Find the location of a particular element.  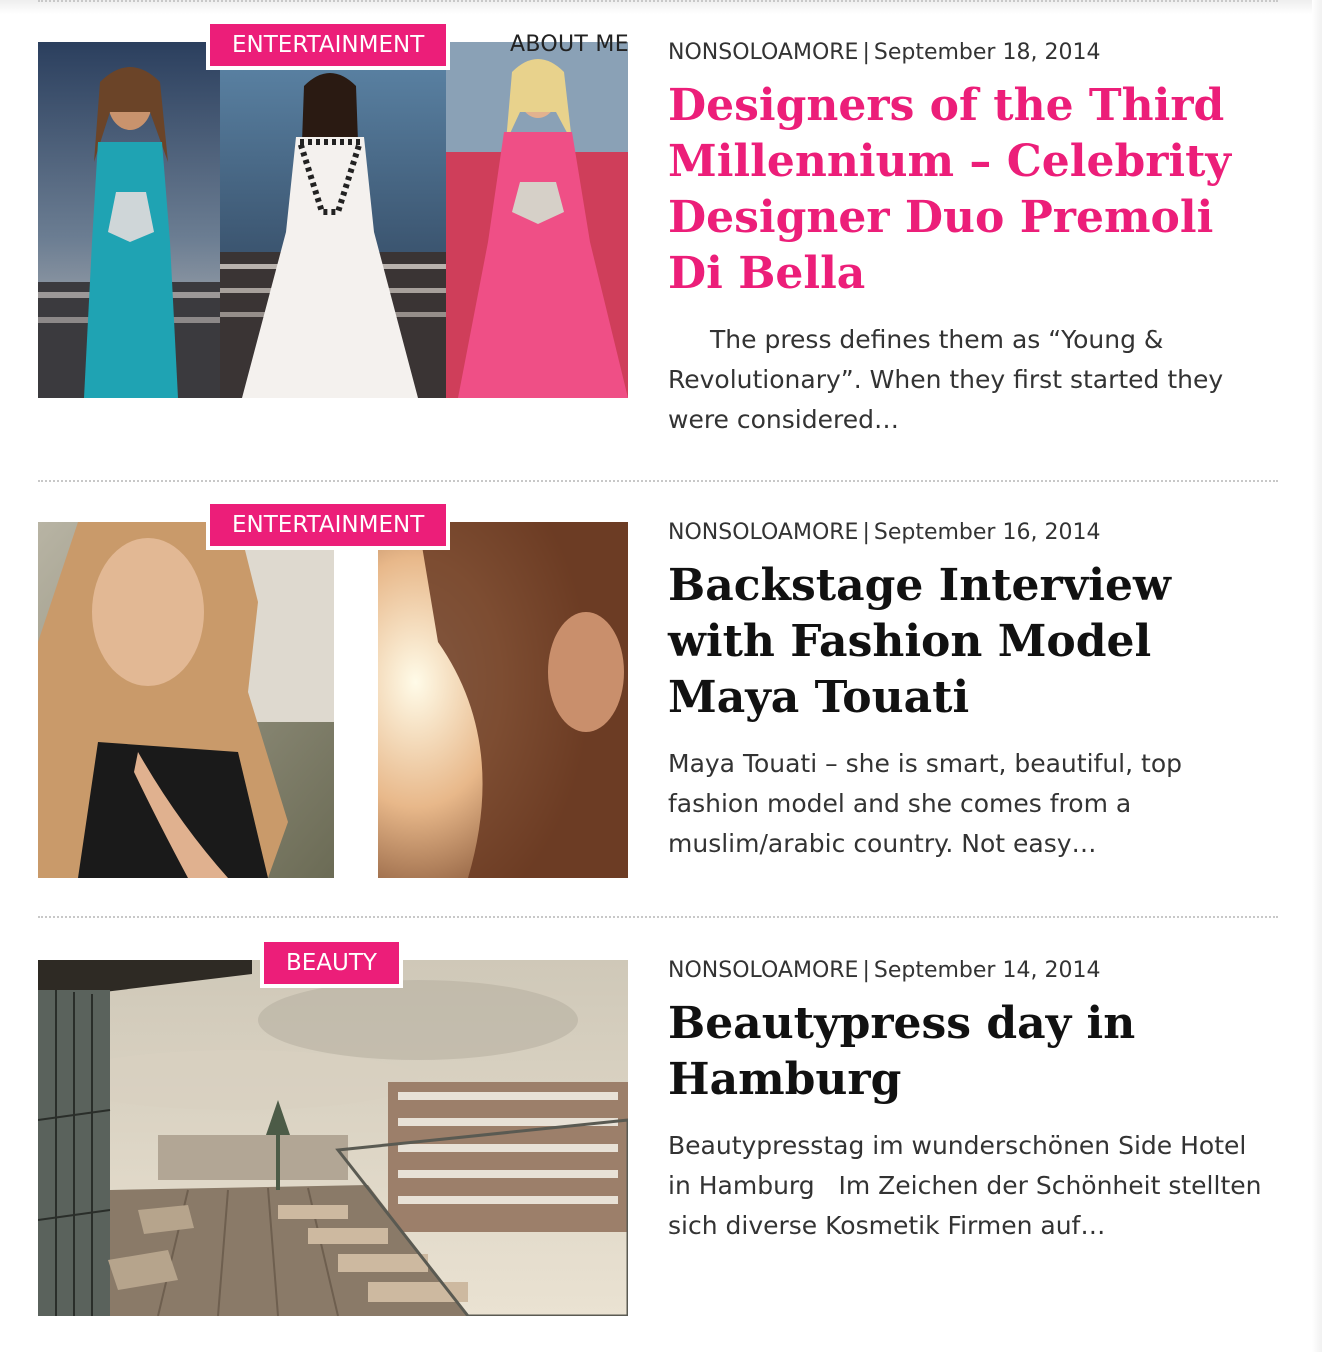

post-date: September 16, 2014 is located at coordinates (987, 532).